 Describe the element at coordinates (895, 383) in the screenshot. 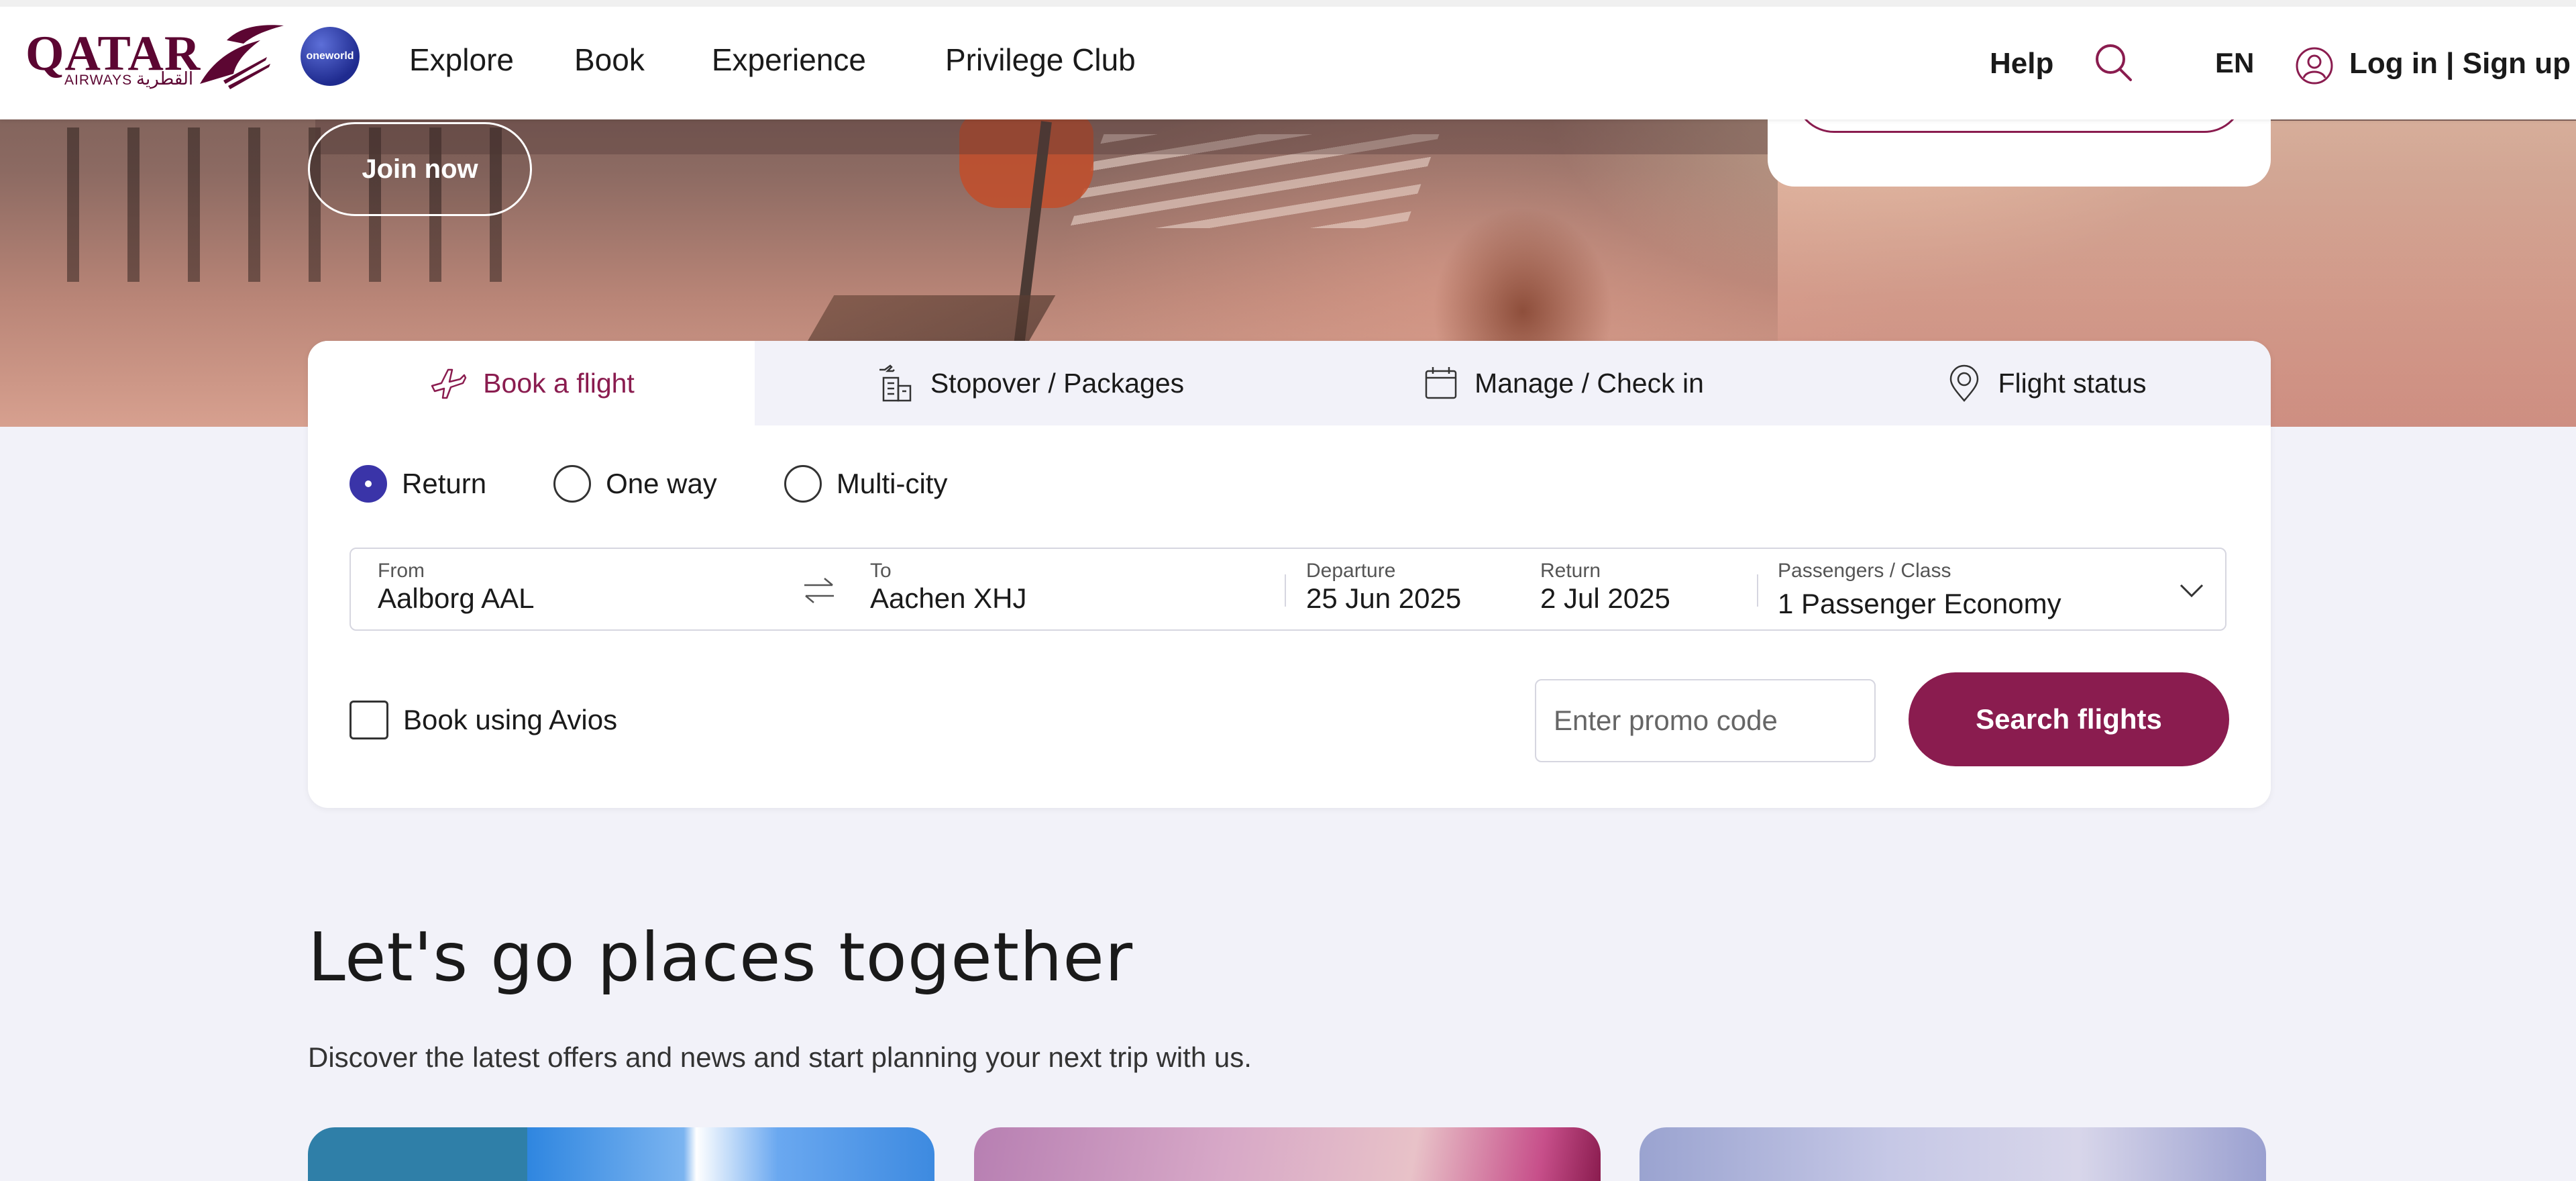

I see `hotel-plane-icon` at that location.